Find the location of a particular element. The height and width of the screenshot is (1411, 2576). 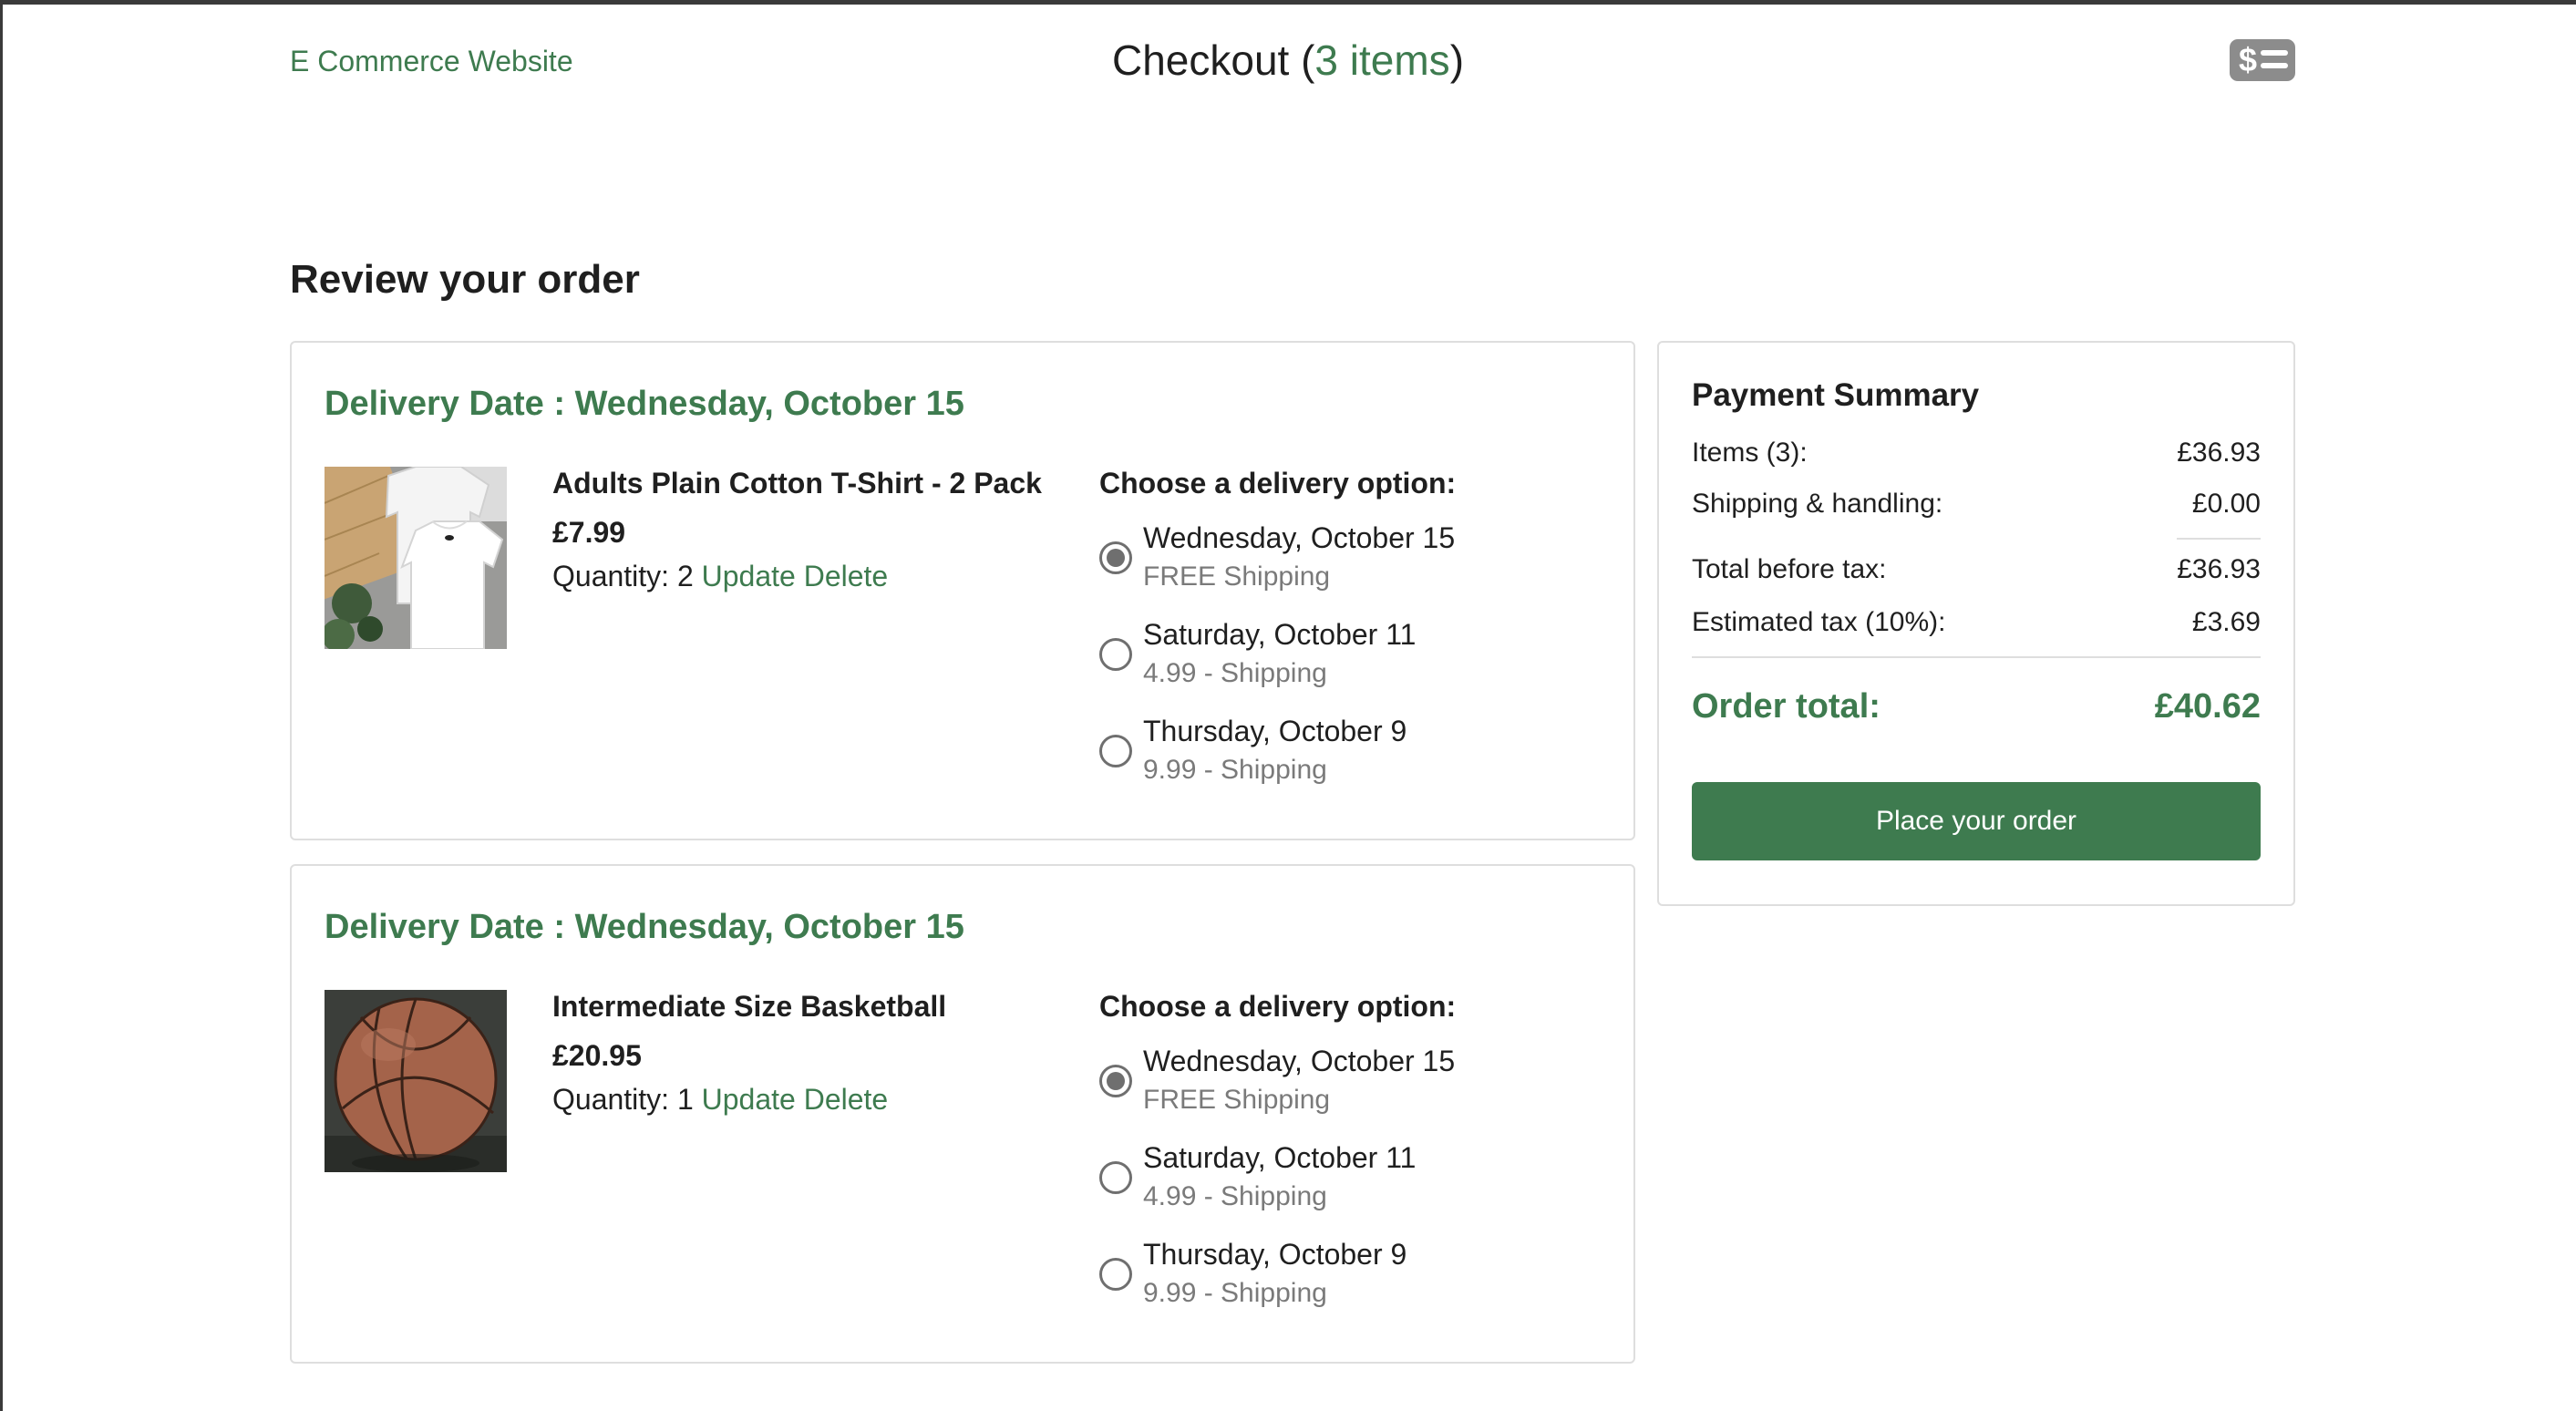

window-left-border is located at coordinates (1, 705).